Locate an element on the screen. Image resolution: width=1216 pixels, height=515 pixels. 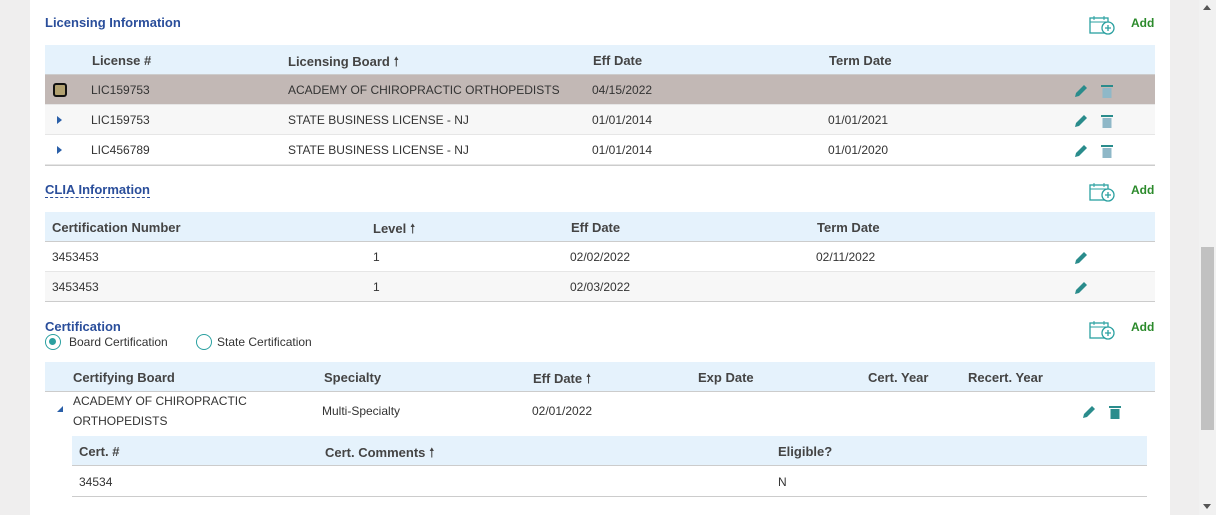
col-specialty: Specialty is located at coordinates (352, 377).